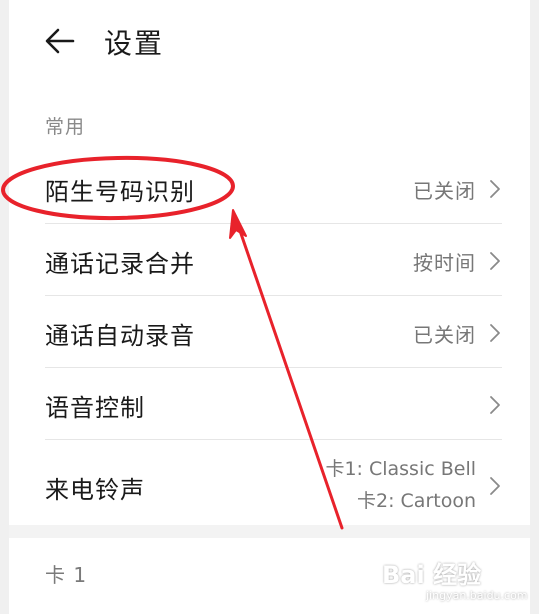 The image size is (539, 614). What do you see at coordinates (273, 404) in the screenshot?
I see `row-voice-control: 语音控制` at bounding box center [273, 404].